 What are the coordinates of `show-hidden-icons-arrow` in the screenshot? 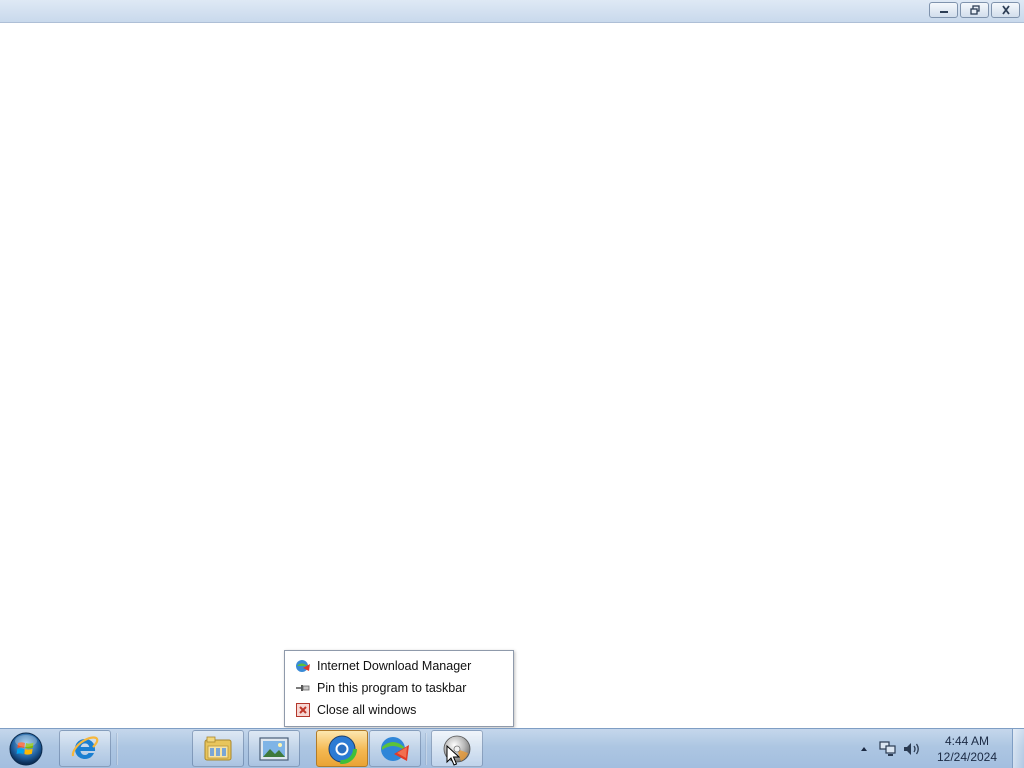 It's located at (864, 748).